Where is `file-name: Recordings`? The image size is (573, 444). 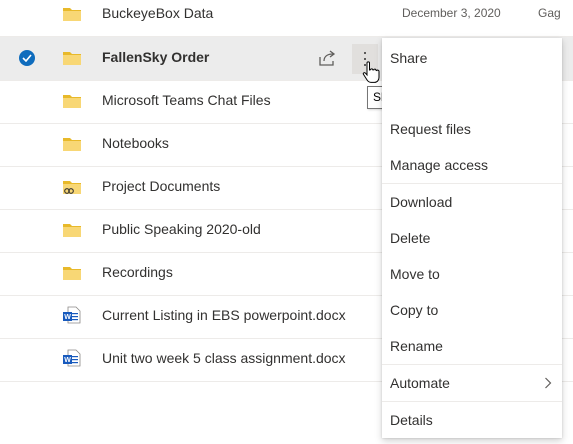 file-name: Recordings is located at coordinates (137, 272).